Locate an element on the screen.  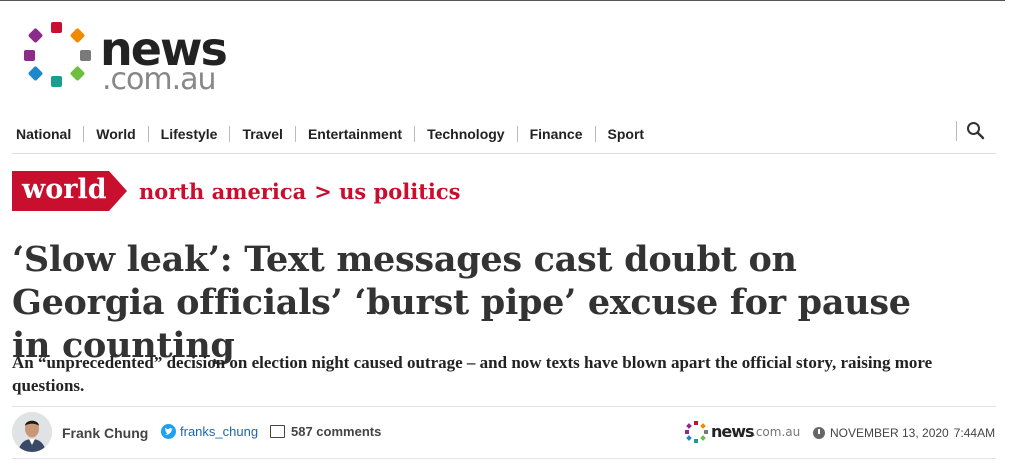
author-avatar is located at coordinates (32, 432).